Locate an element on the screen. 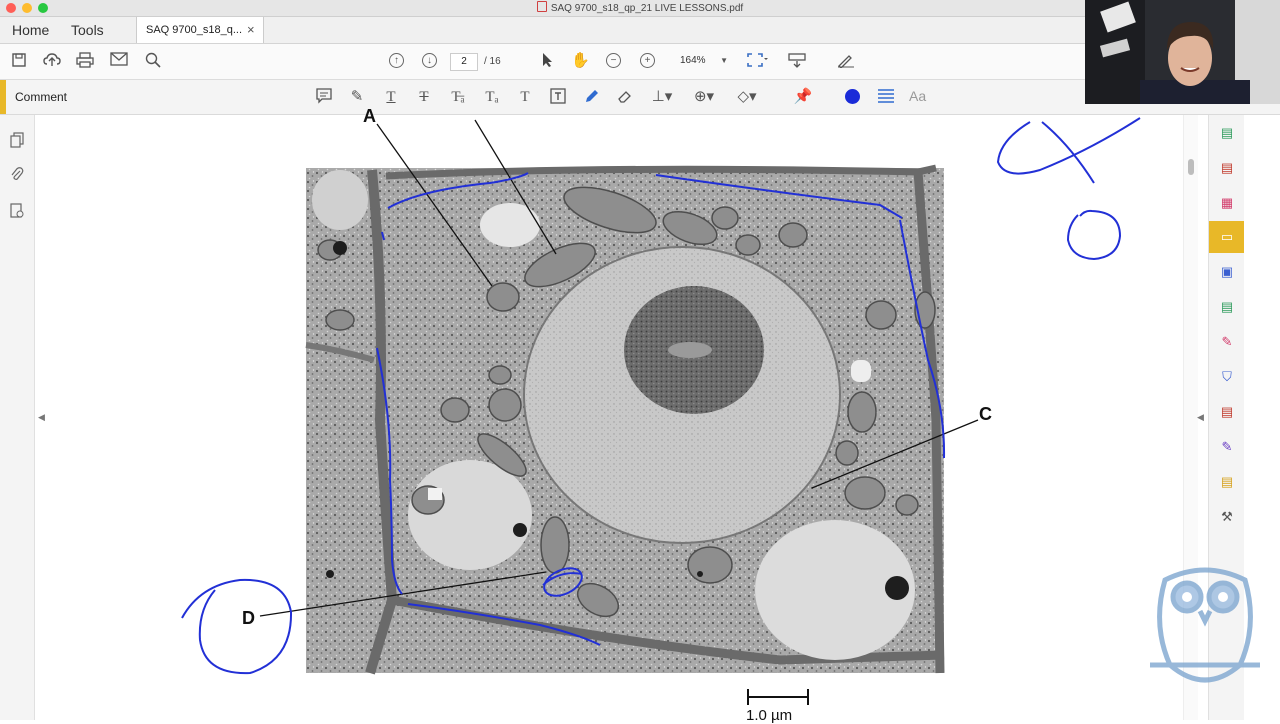 Image resolution: width=1280 pixels, height=724 pixels. pdf-icon: ▤ is located at coordinates (1227, 412).